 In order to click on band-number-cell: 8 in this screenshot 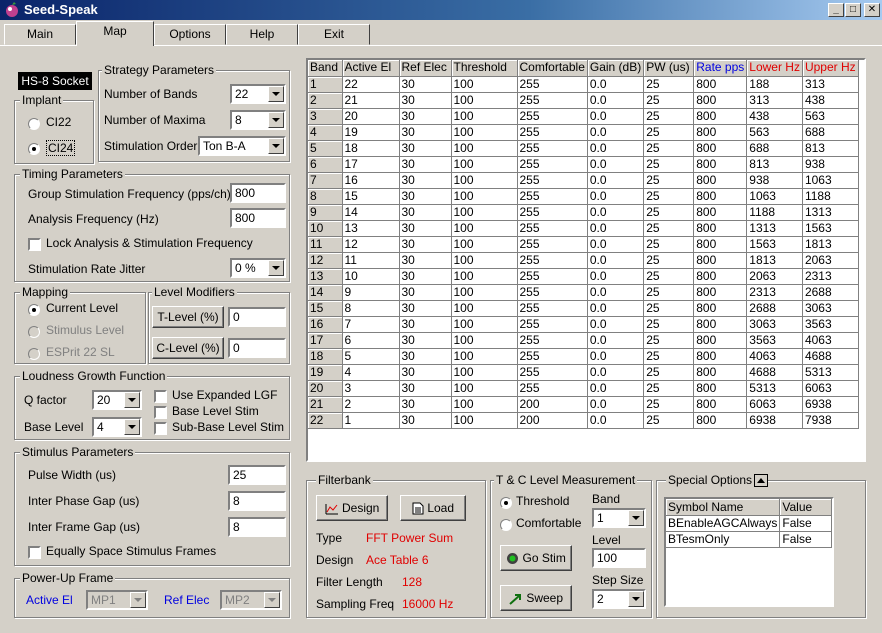, I will do `click(325, 196)`.